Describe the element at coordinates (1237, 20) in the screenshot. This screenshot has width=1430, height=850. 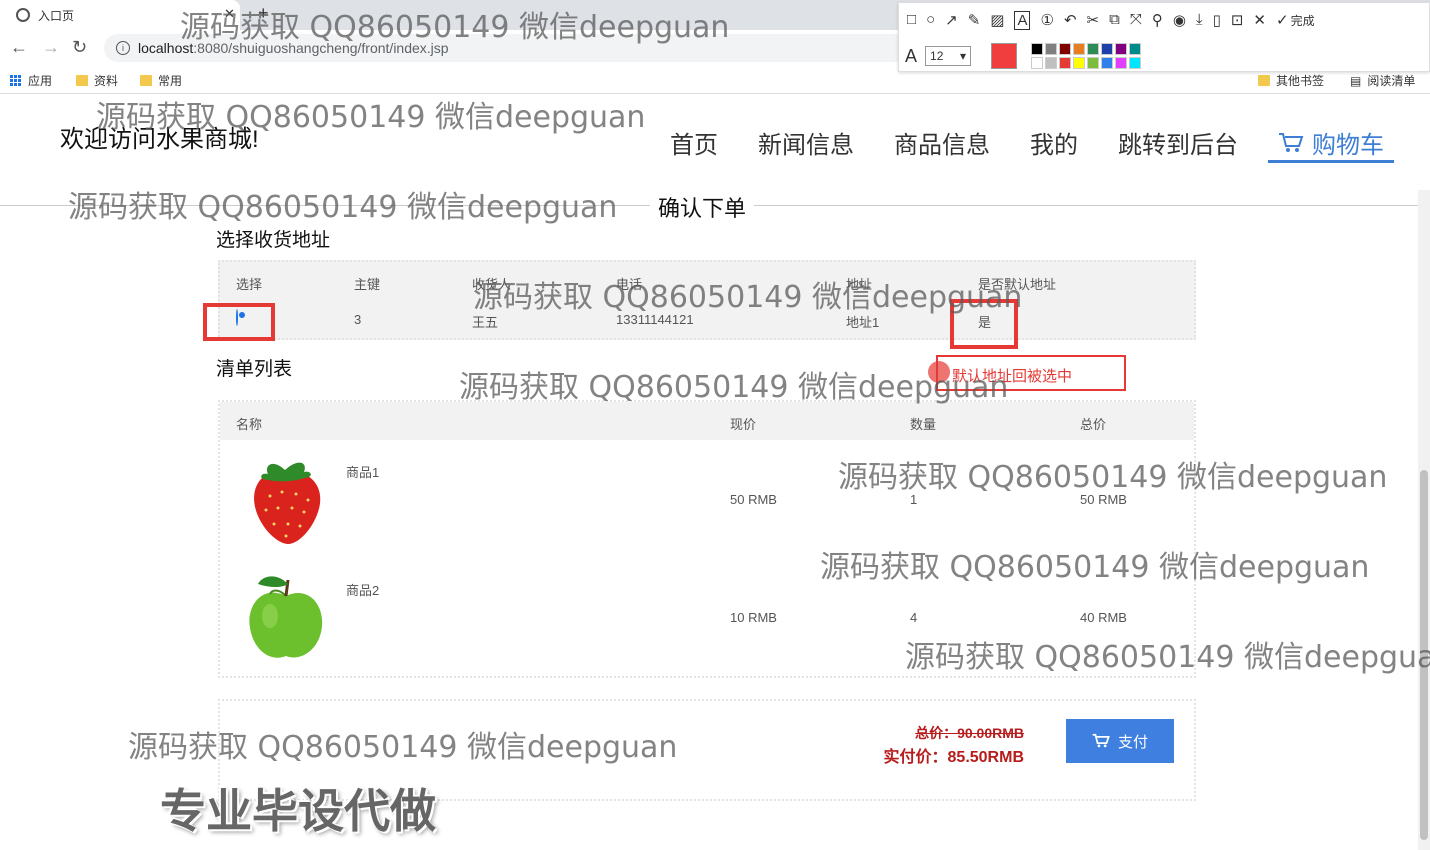
I see `save-icon: ⊡` at that location.